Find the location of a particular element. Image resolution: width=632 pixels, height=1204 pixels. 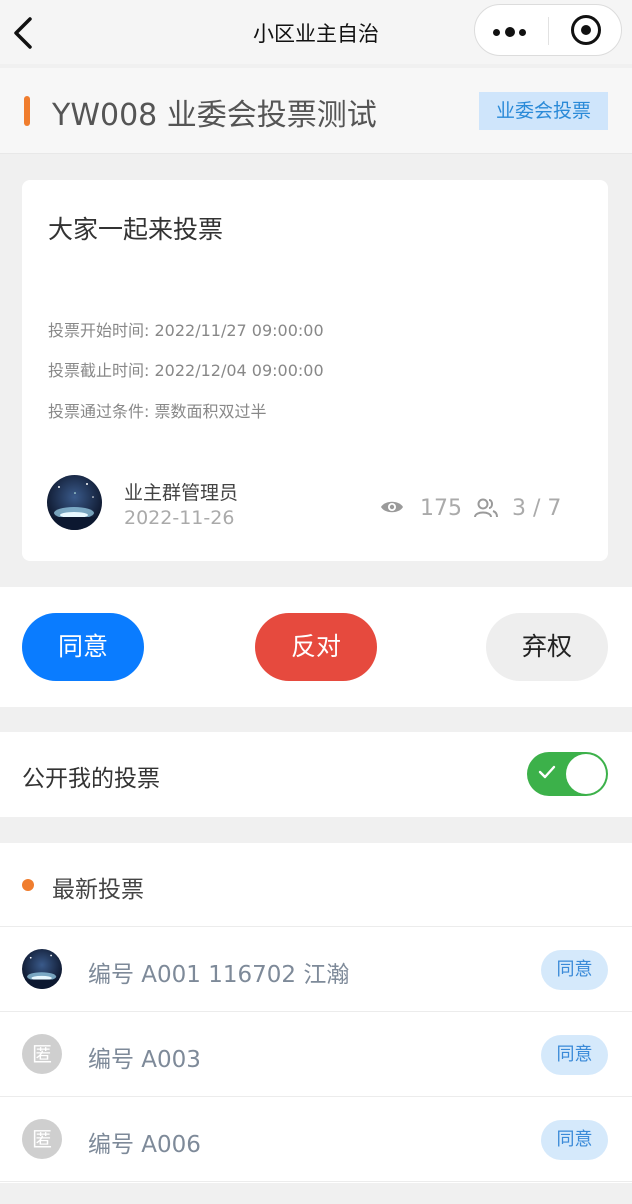

vote-record-row: 匿 编号 A003 同意 is located at coordinates (316, 1054).